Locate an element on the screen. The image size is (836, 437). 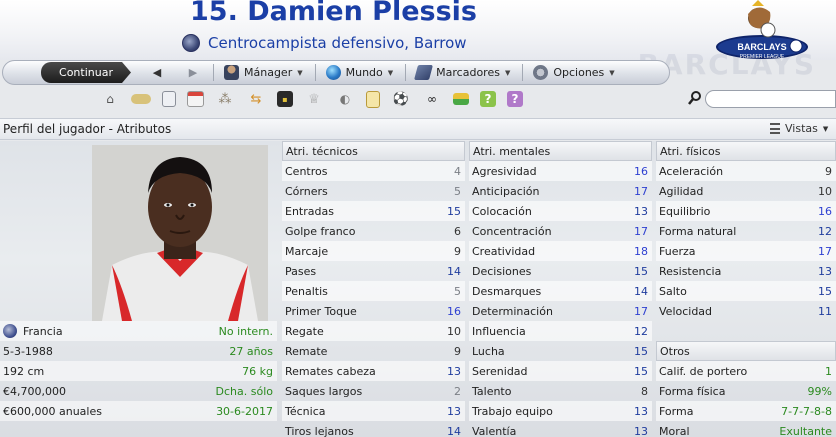
attribute-name: Penaltis is located at coordinates (306, 291).